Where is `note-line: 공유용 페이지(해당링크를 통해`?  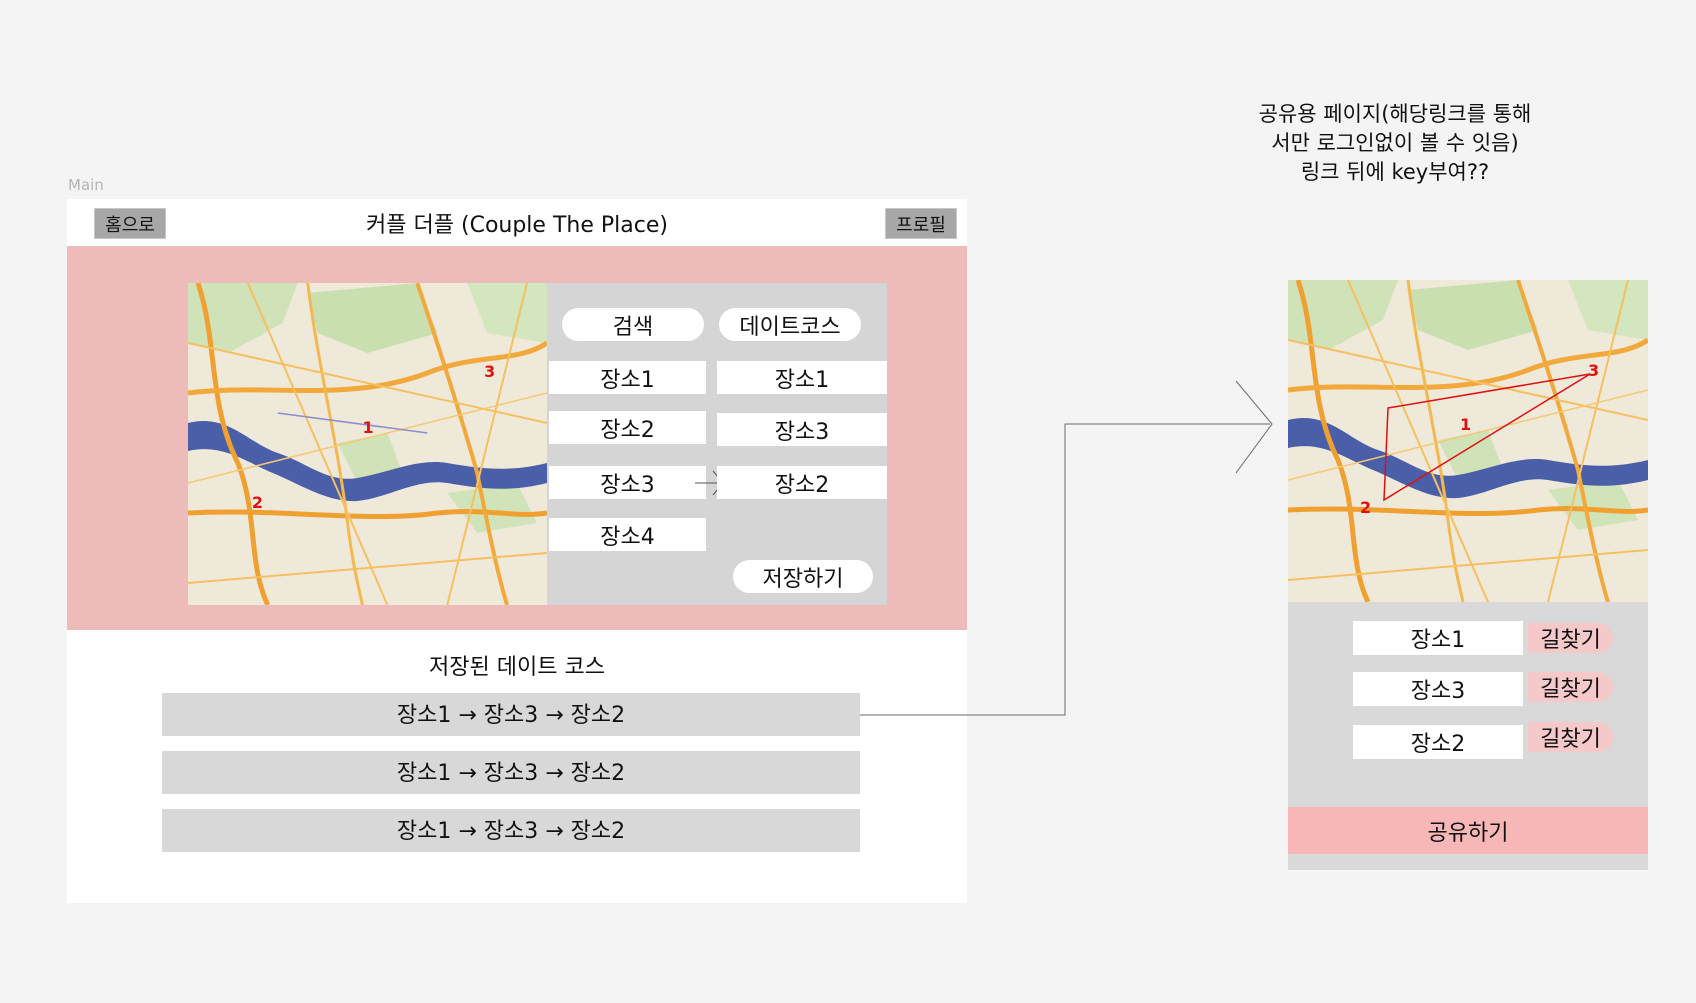 note-line: 공유용 페이지(해당링크를 통해 is located at coordinates (1395, 114).